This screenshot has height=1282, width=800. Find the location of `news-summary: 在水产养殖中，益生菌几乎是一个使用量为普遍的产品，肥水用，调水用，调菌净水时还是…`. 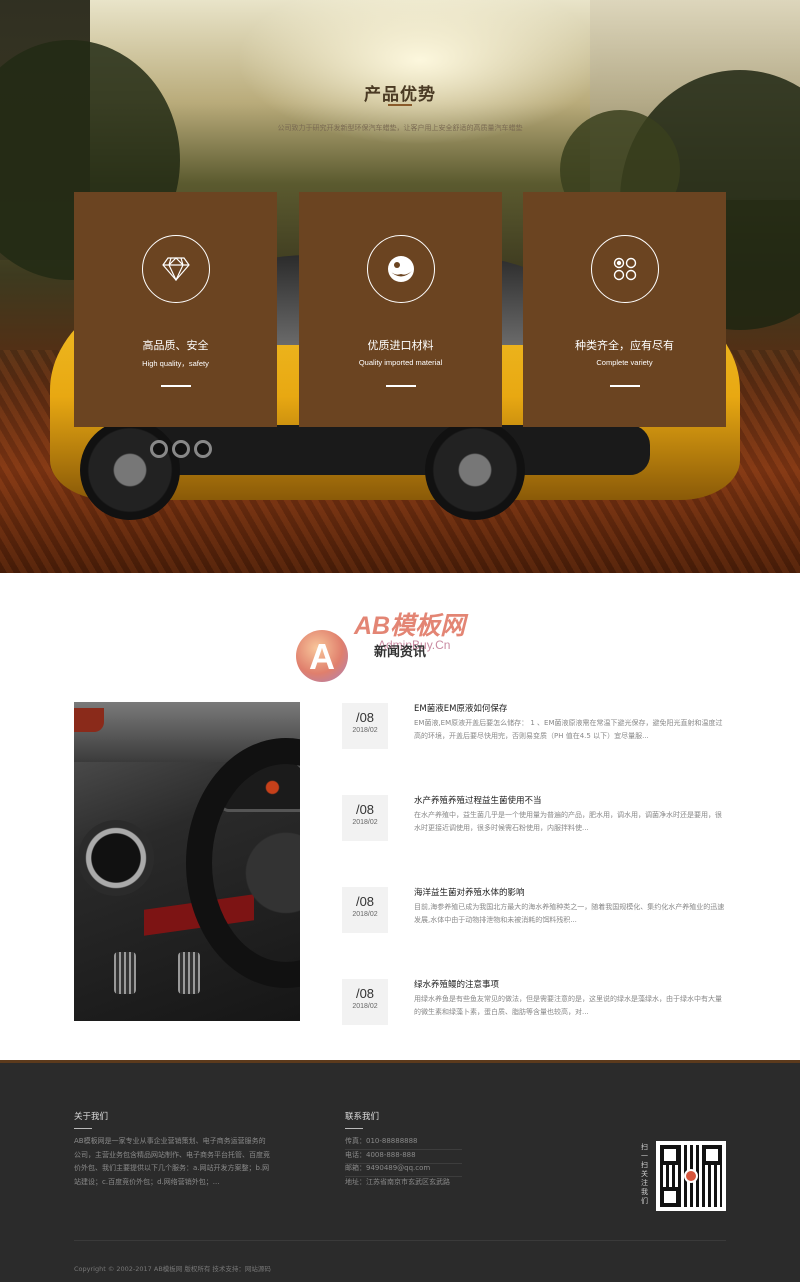

news-summary: 在水产养殖中，益生菌几乎是一个使用量为普遍的产品，肥水用，调水用，调菌净水时还是… is located at coordinates (568, 821).